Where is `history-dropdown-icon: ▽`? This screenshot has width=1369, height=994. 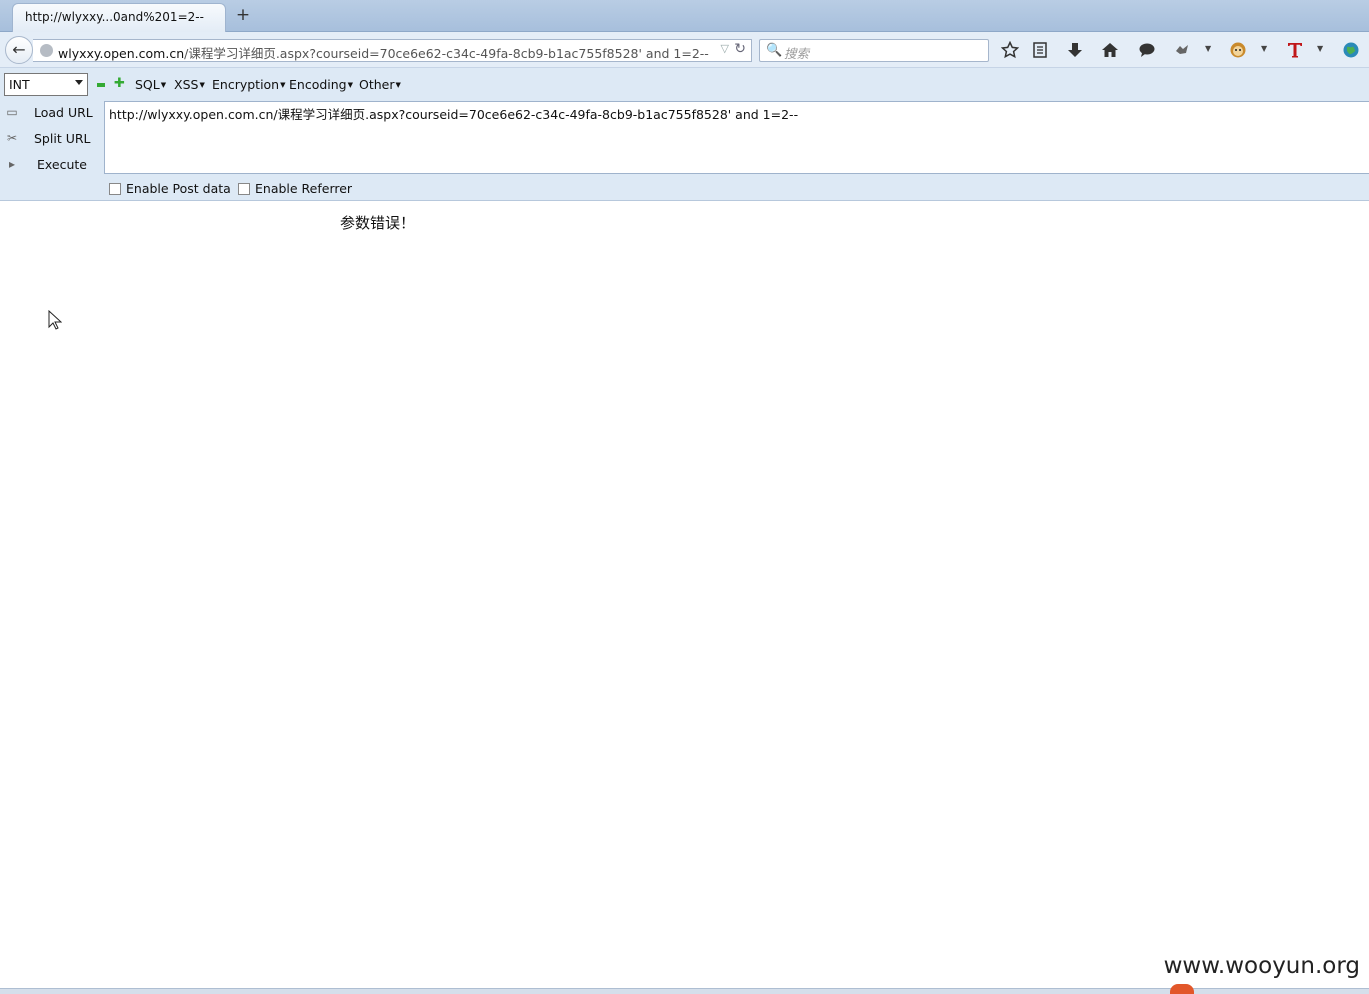 history-dropdown-icon: ▽ is located at coordinates (725, 48).